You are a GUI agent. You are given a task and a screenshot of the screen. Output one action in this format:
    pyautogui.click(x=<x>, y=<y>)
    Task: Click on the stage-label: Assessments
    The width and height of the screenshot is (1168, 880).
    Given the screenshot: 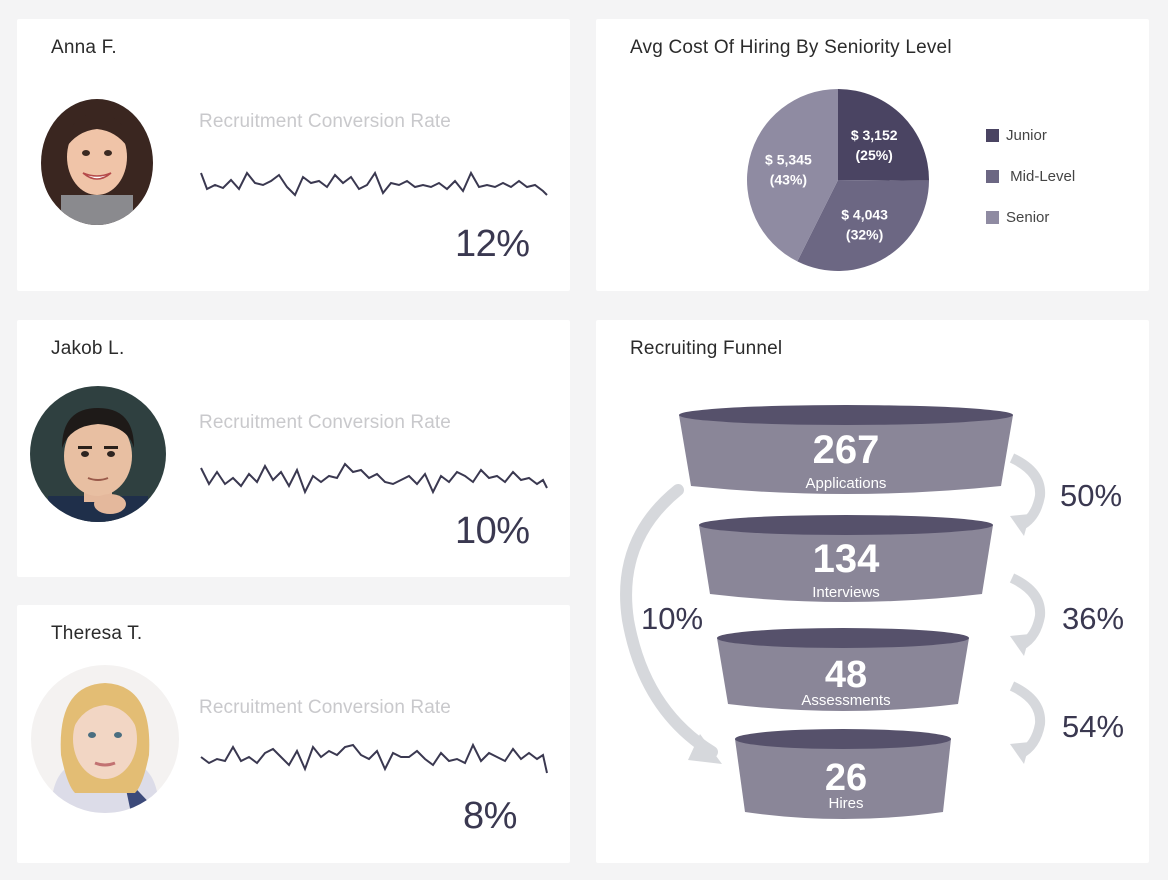 What is the action you would take?
    pyautogui.click(x=845, y=700)
    